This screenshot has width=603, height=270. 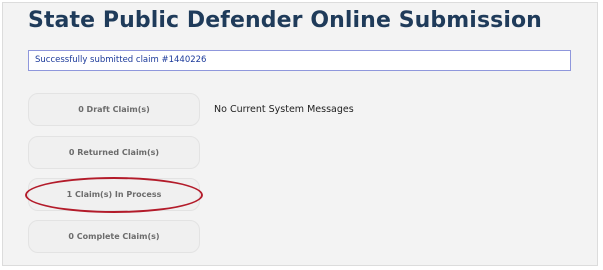 I want to click on in-process-claims-button: 1 Claim(s) In Process, so click(x=114, y=194).